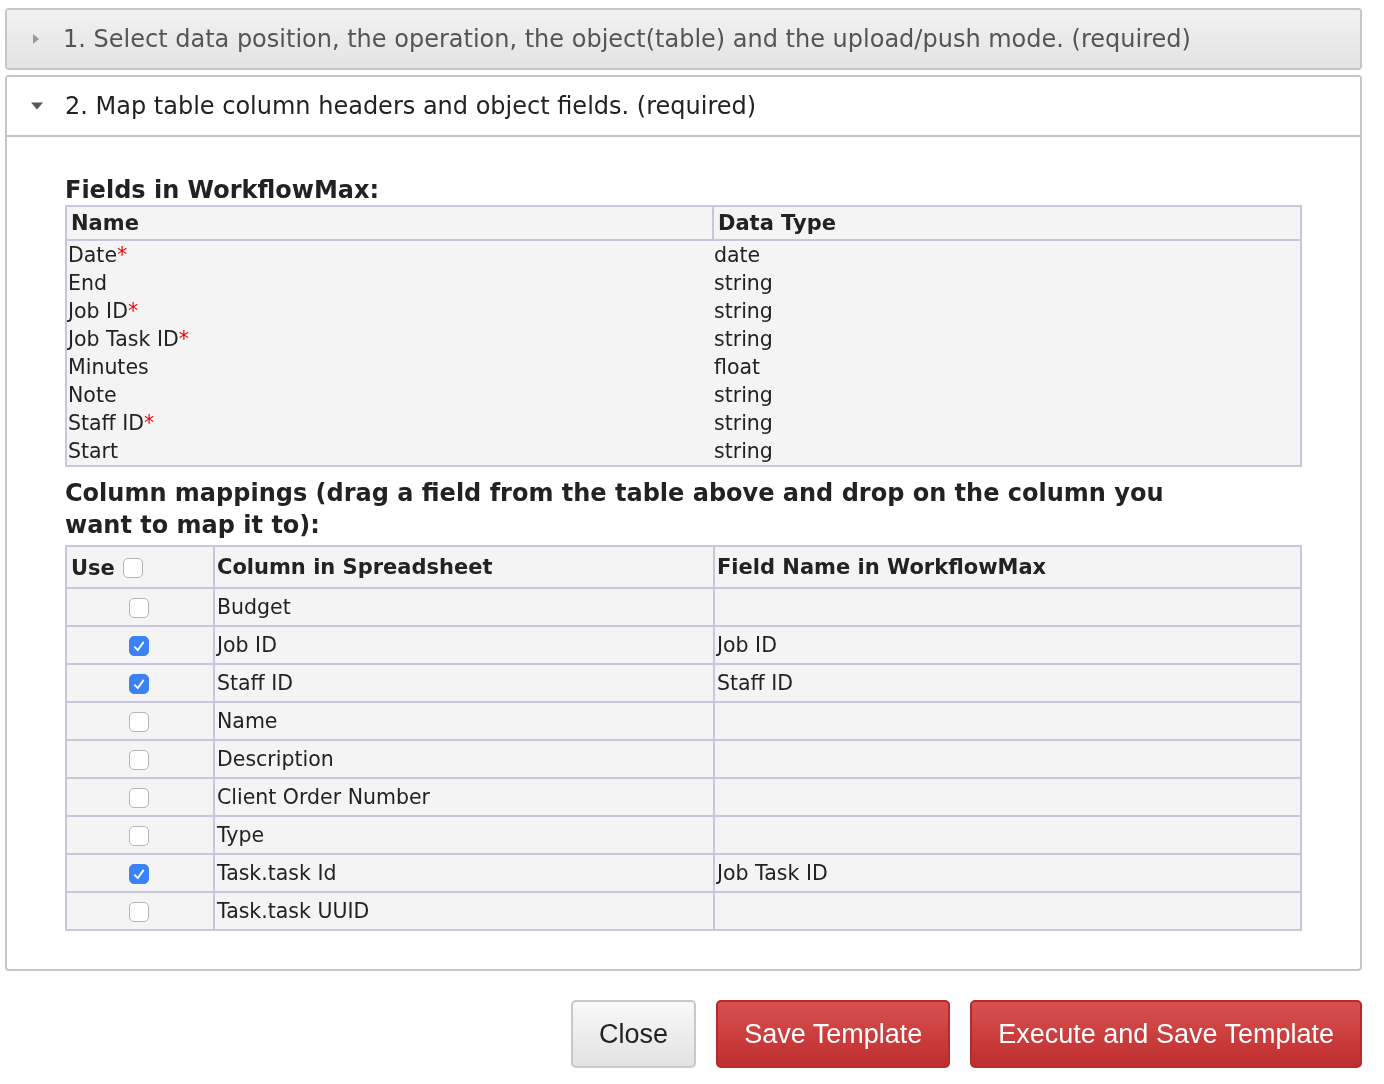  I want to click on mapped-field-cell: Staff ID, so click(1007, 683).